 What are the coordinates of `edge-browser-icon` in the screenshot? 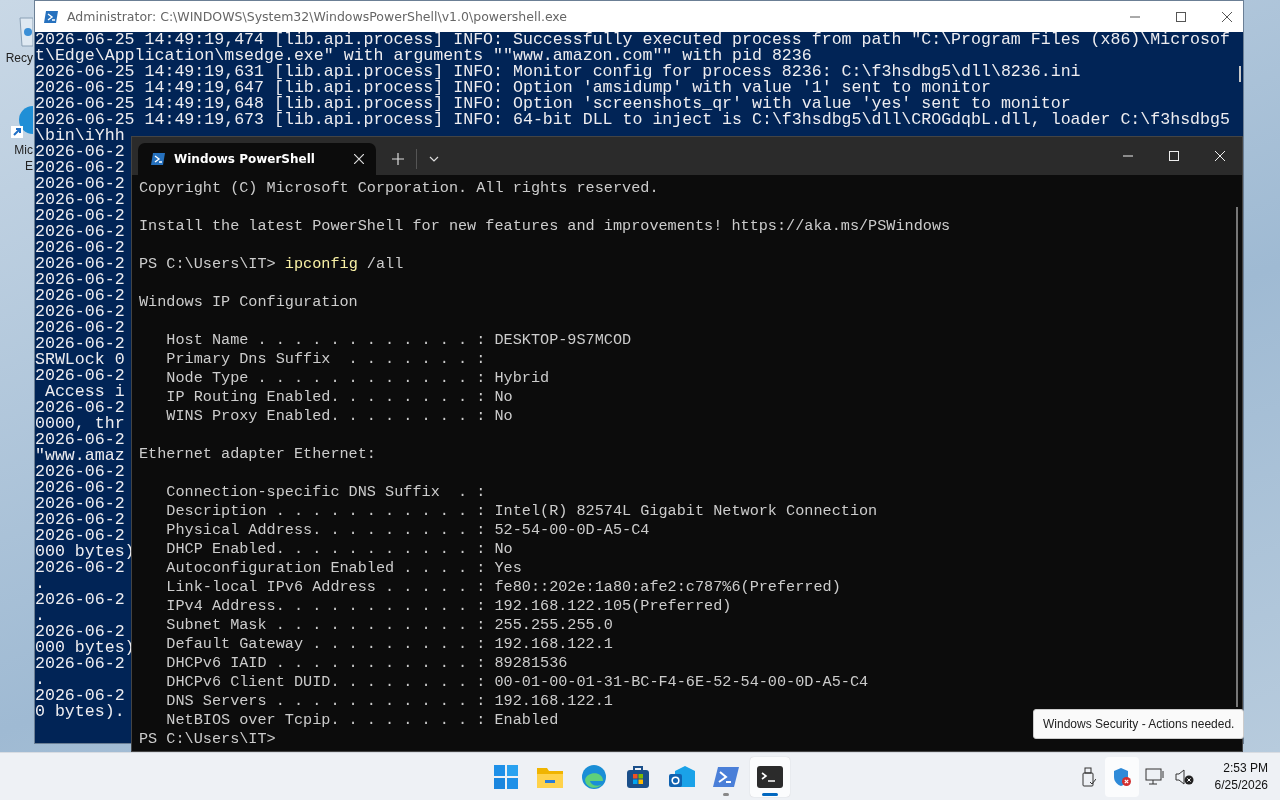 It's located at (594, 776).